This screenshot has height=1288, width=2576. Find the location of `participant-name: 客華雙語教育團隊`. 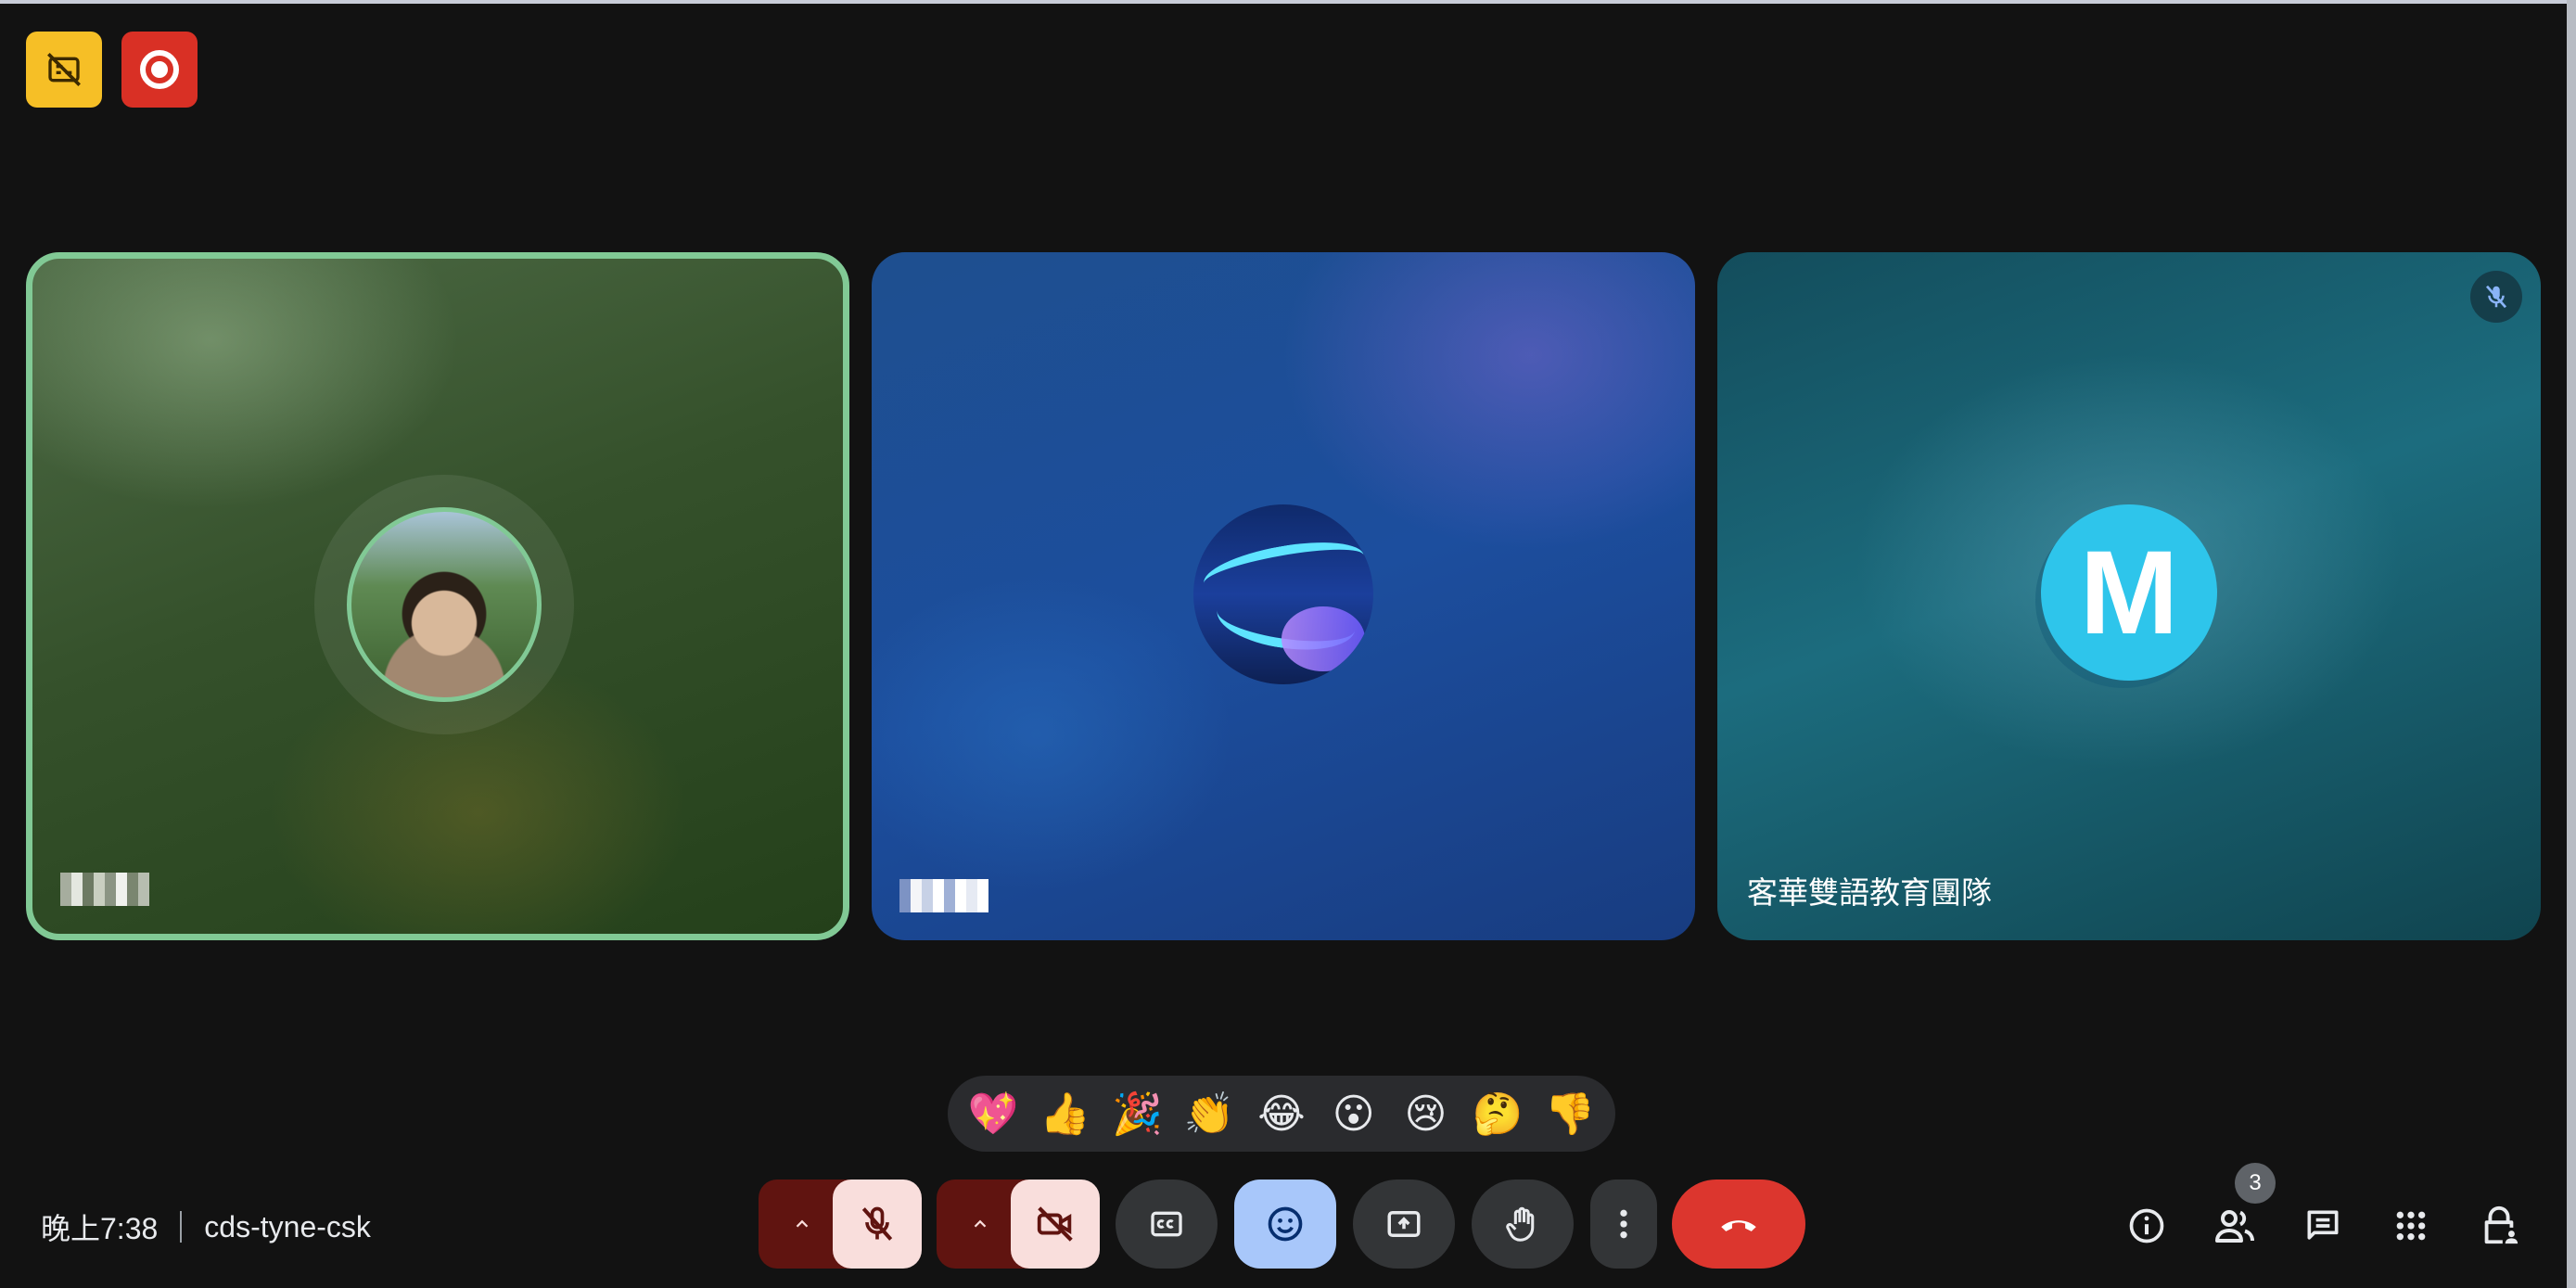

participant-name: 客華雙語教育團隊 is located at coordinates (1869, 893).